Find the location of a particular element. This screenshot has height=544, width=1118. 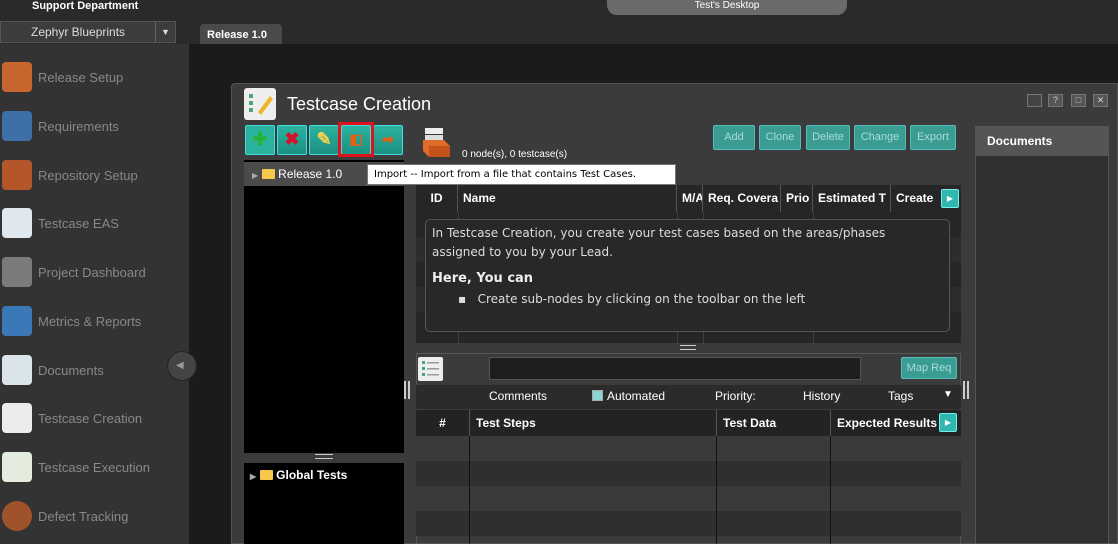

column-header-priority: Prio is located at coordinates (797, 198).